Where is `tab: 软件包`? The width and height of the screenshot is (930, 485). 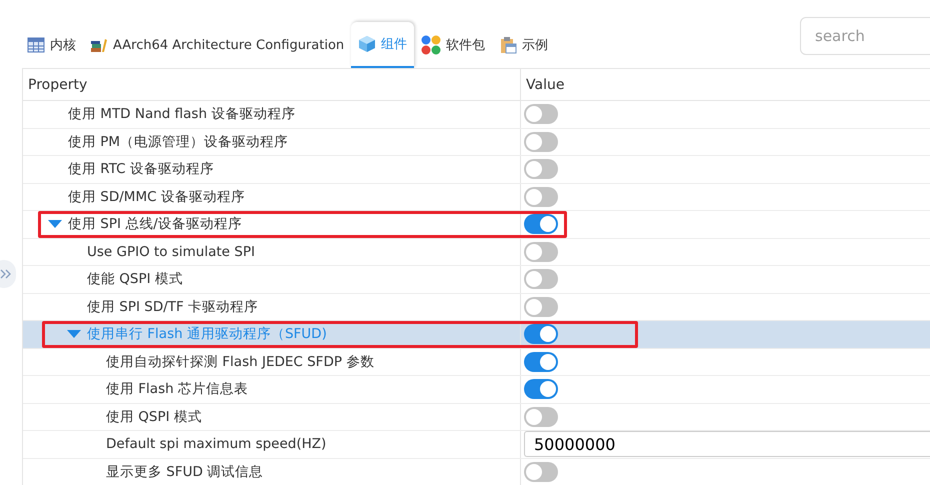 tab: 软件包 is located at coordinates (453, 45).